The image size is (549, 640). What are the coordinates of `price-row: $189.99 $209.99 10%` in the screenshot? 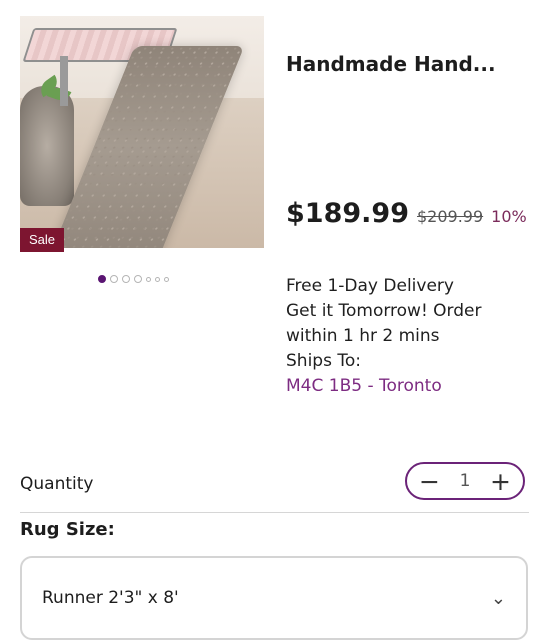 It's located at (417, 213).